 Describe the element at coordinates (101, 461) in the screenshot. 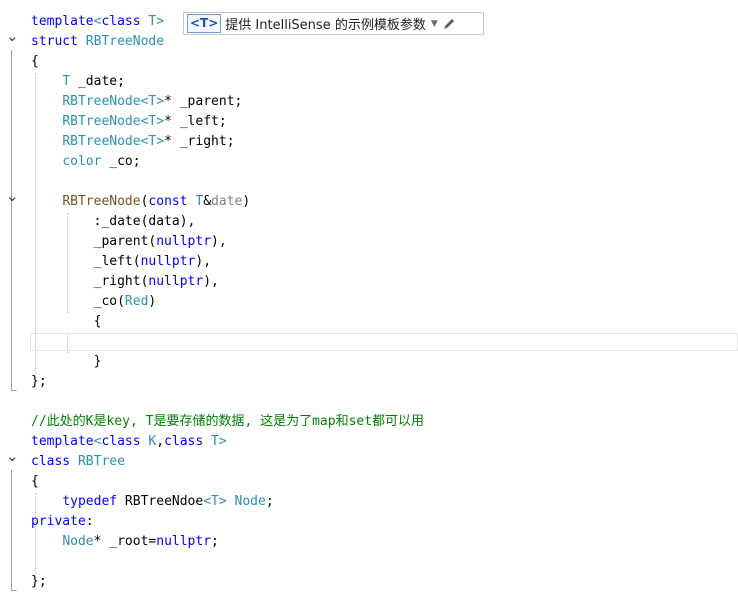

I see `code-token: RBTree` at that location.